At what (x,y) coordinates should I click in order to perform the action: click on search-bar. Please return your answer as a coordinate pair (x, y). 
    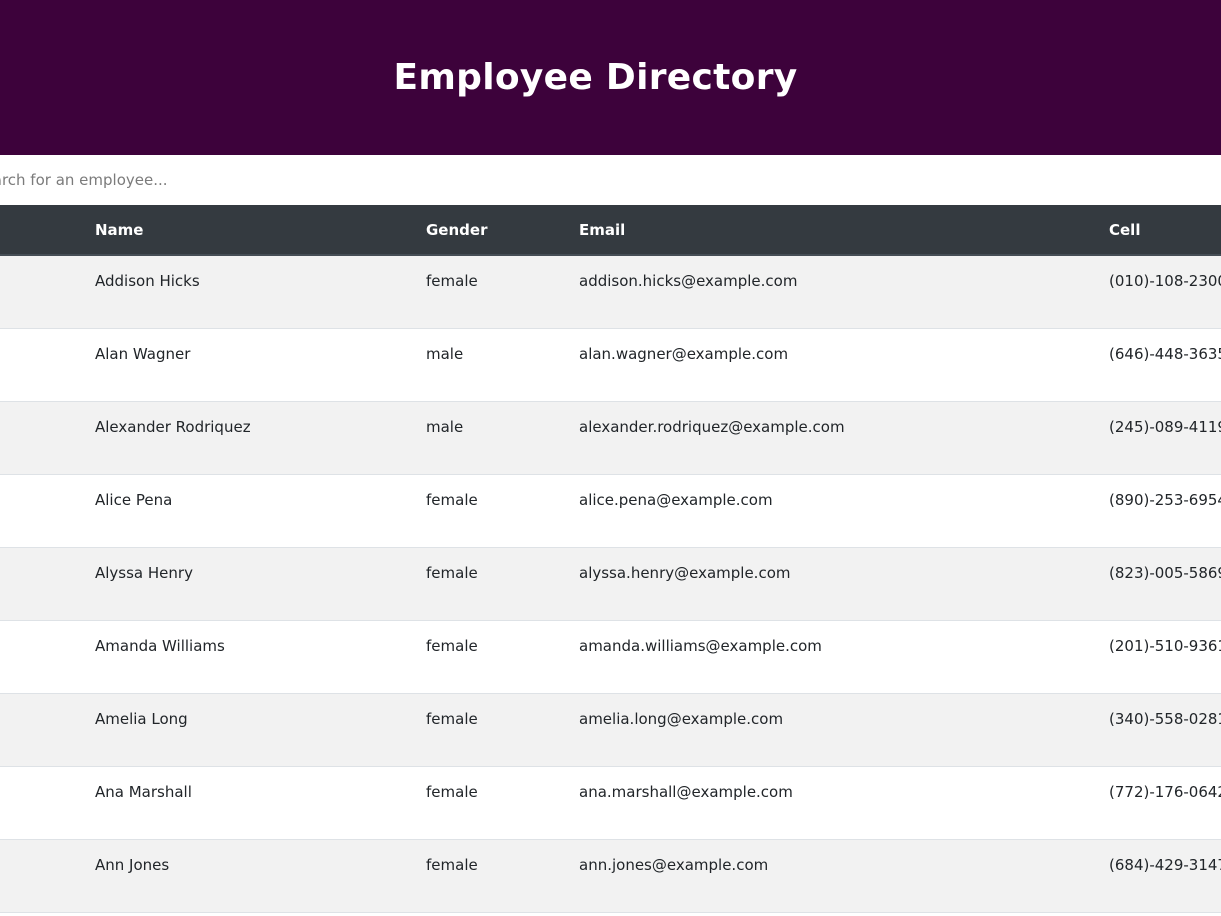
    Looking at the image, I should click on (610, 180).